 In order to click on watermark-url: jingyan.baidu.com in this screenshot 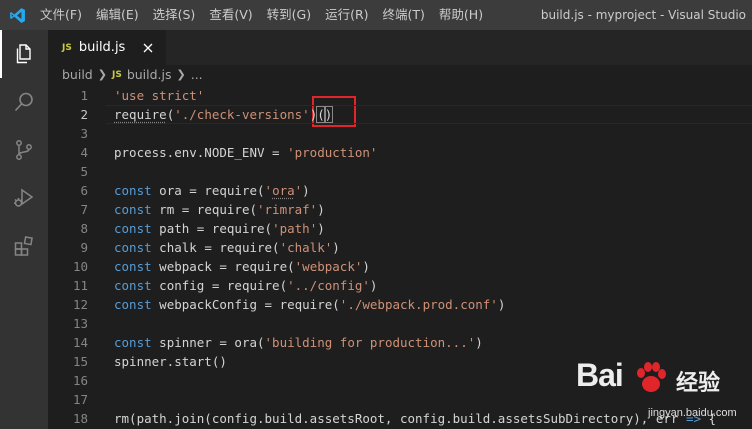, I will do `click(692, 413)`.